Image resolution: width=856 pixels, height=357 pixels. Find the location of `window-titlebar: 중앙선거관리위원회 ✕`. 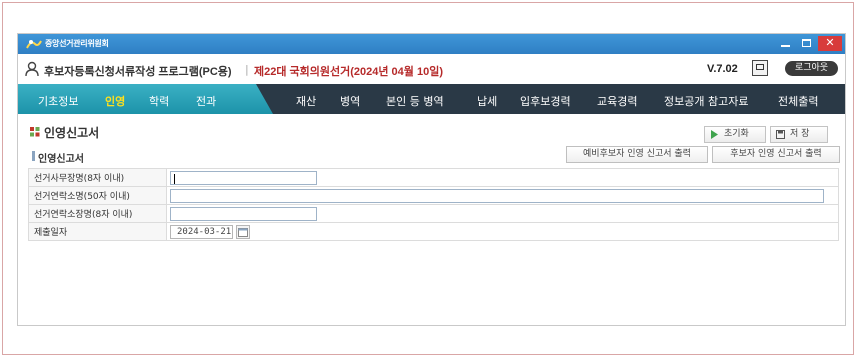

window-titlebar: 중앙선거관리위원회 ✕ is located at coordinates (431, 44).